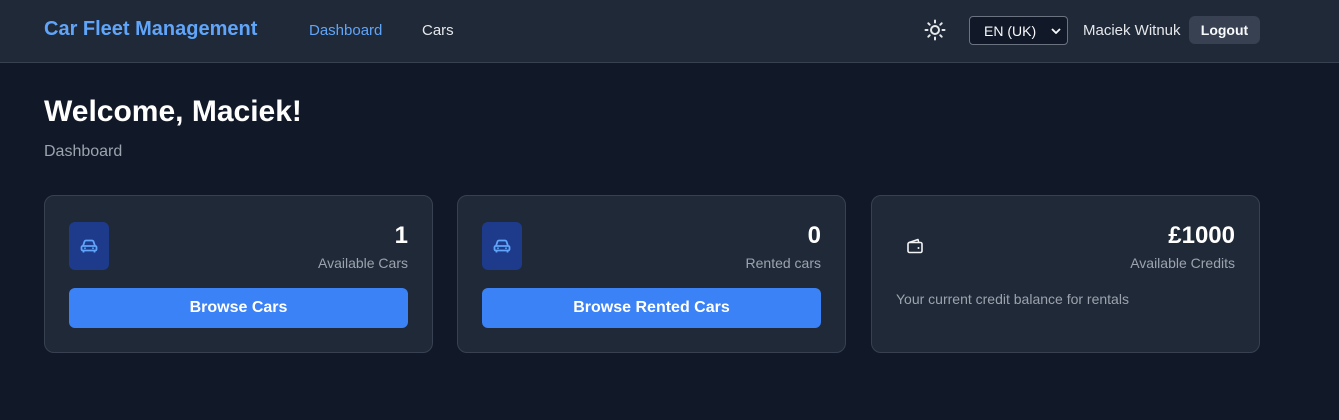 The height and width of the screenshot is (420, 1339). Describe the element at coordinates (401, 235) in the screenshot. I see `available-cars-count: 1` at that location.